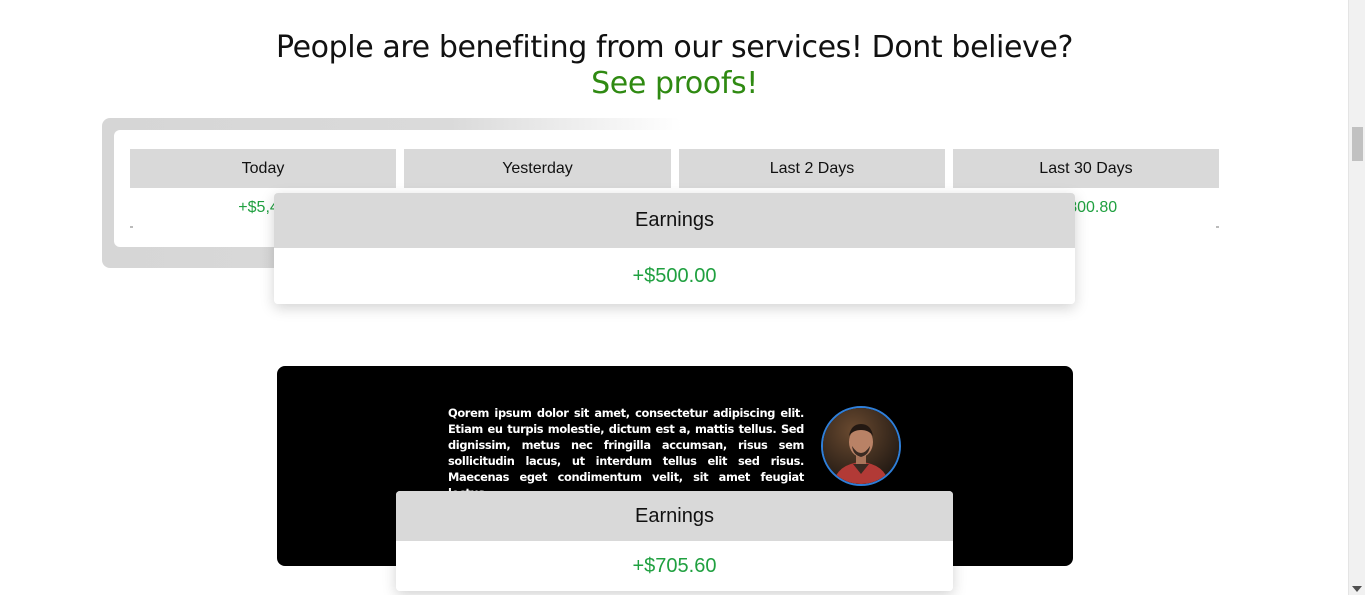 Image resolution: width=1365 pixels, height=595 pixels. Describe the element at coordinates (674, 276) in the screenshot. I see `earnings-card-1-value: +$500.00` at that location.